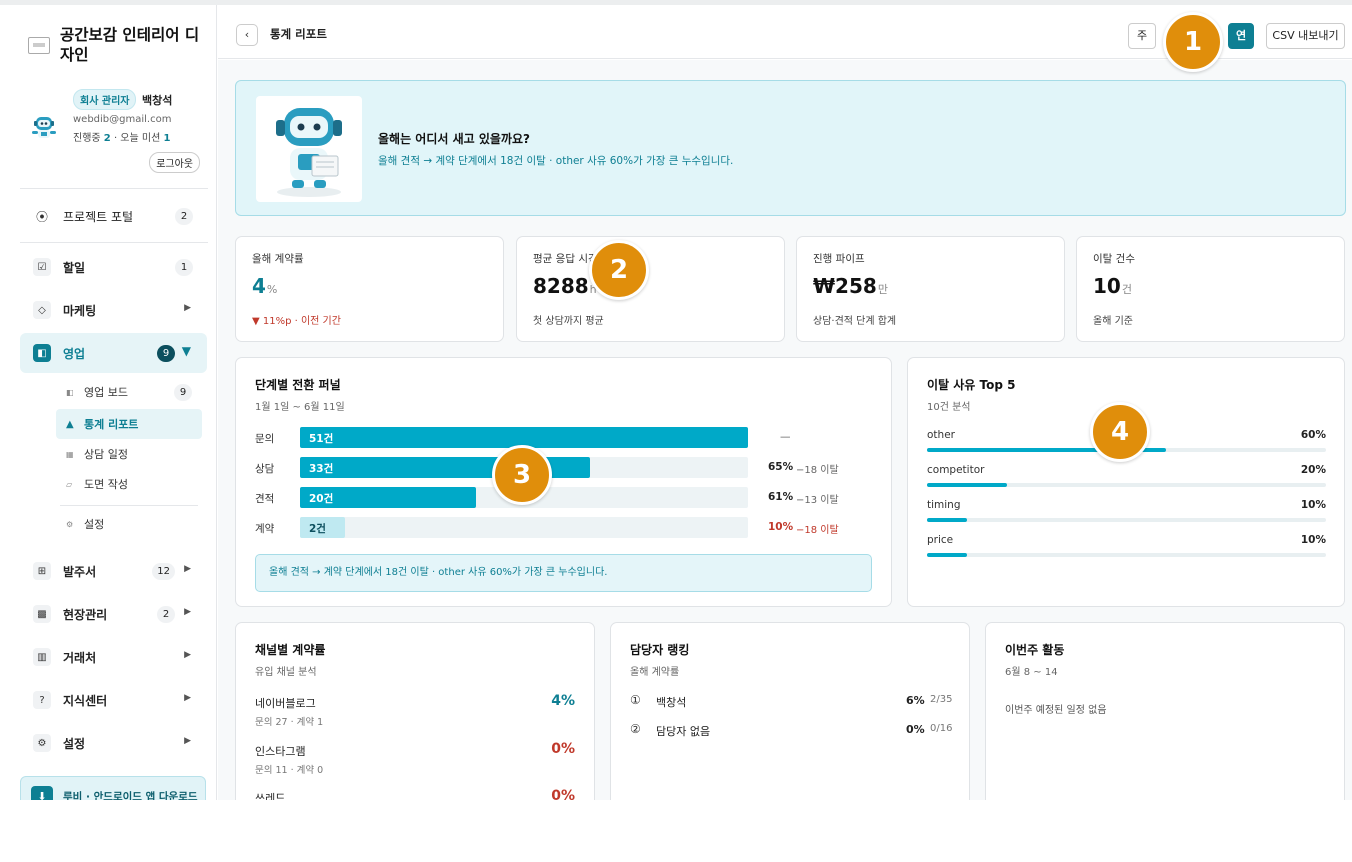 This screenshot has width=1352, height=862. I want to click on weekly-activity-card: 이번주 활동 6월 8 ~ 14 이번주 예정된 일정 없음, so click(1165, 711).